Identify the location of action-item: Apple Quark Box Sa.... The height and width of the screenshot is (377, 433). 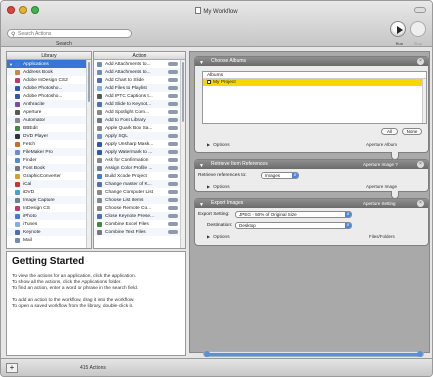
(139, 128).